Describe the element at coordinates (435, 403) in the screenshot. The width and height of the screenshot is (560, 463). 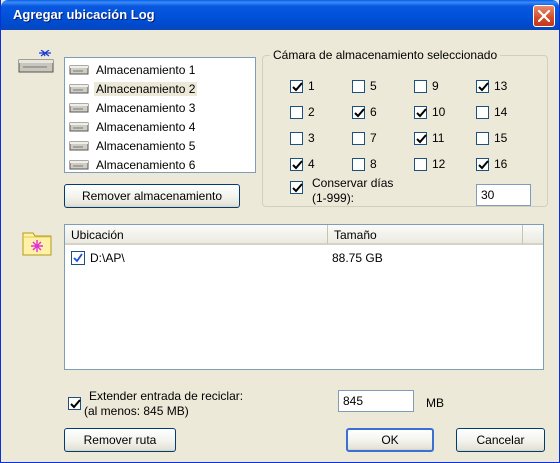
I see `recycle-unit: MB` at that location.